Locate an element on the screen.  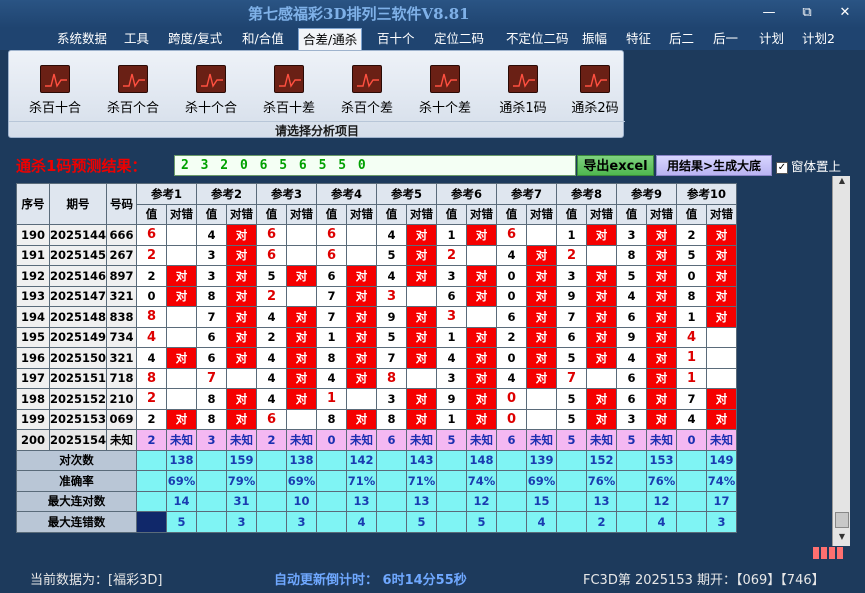
table-row: 195 2025149 734 4 6 对 2 对 1 对 5 对 1 对 2 对 6 对 9 对 4 is located at coordinates (377, 337).